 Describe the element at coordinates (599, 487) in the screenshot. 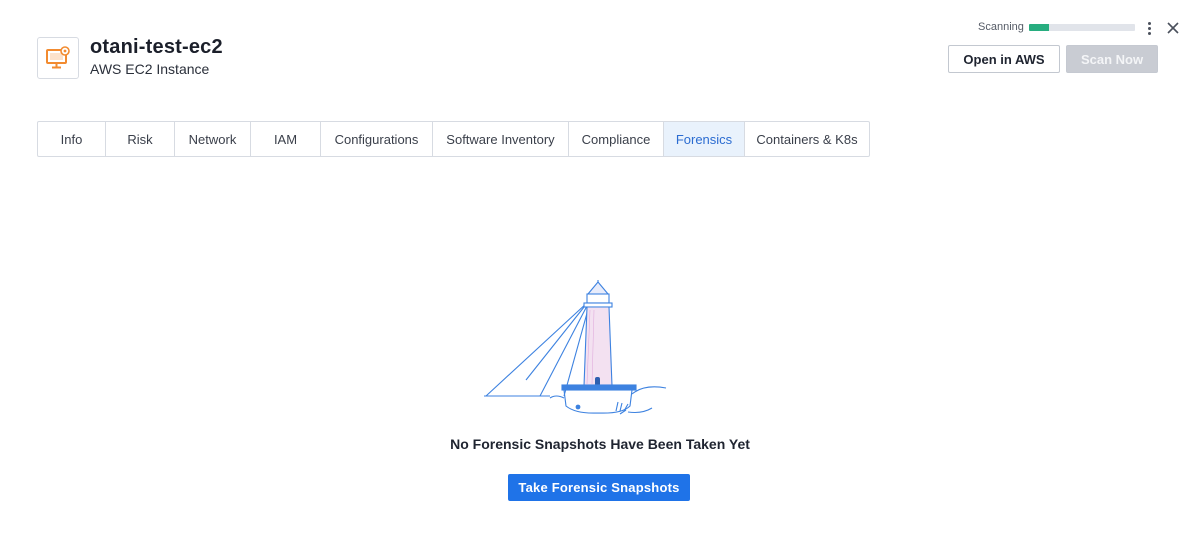

I see `take-forensic-snapshots-button: Take Forensic Snapshots` at that location.